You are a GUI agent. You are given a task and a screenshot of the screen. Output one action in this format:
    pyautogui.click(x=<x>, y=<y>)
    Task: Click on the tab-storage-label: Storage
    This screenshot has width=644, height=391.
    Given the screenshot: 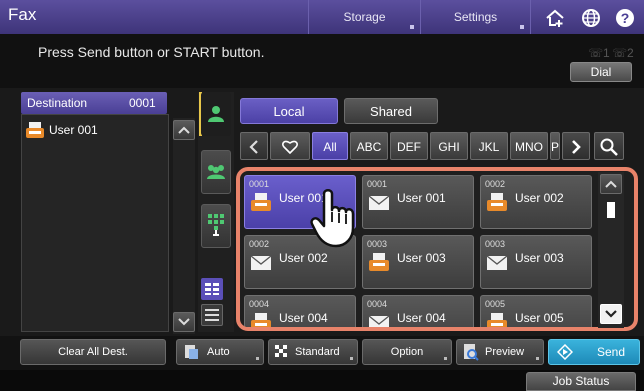 What is the action you would take?
    pyautogui.click(x=364, y=17)
    